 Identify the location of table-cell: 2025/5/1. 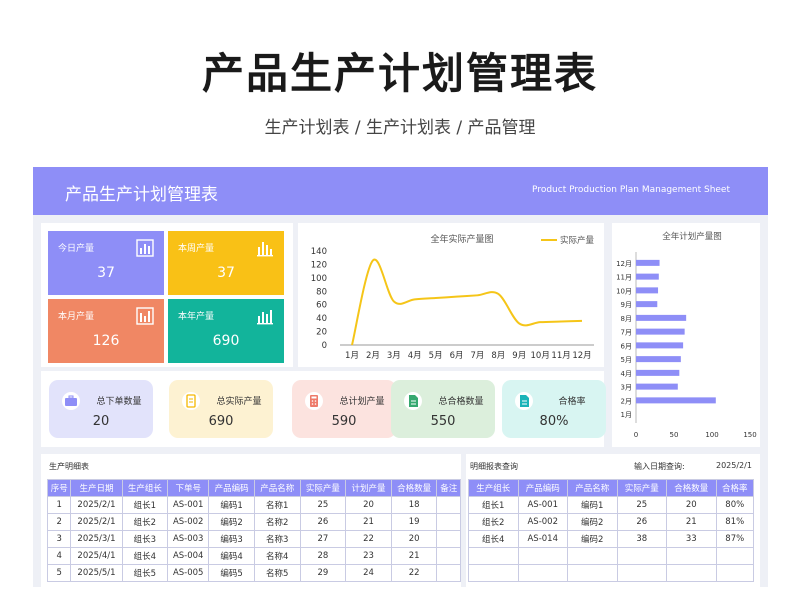
(96, 573).